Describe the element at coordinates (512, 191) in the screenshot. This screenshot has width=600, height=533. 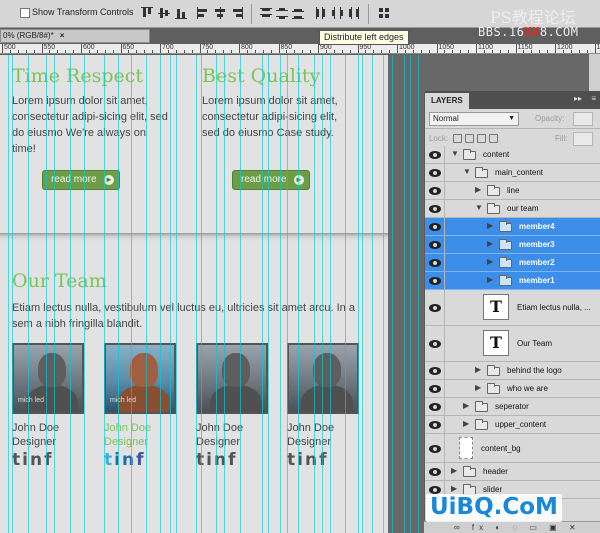
I see `layer-row: ▶ line` at that location.